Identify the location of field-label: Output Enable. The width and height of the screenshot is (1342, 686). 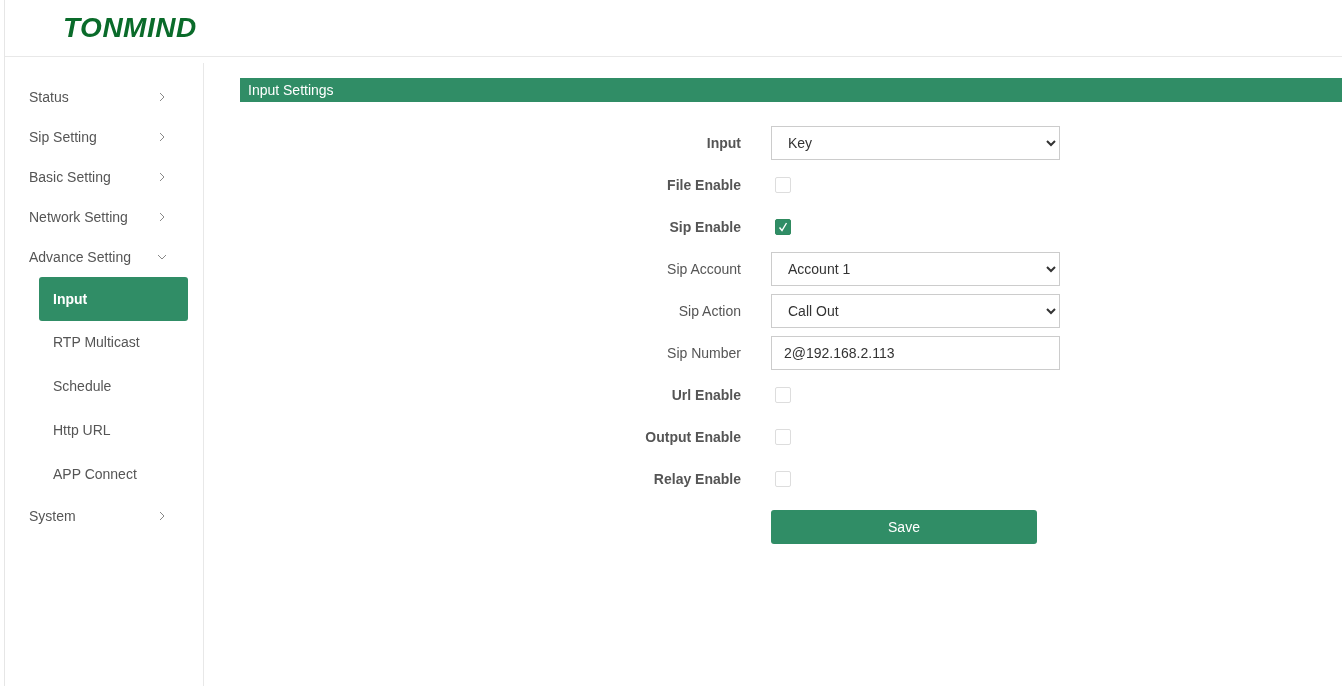
(692, 437).